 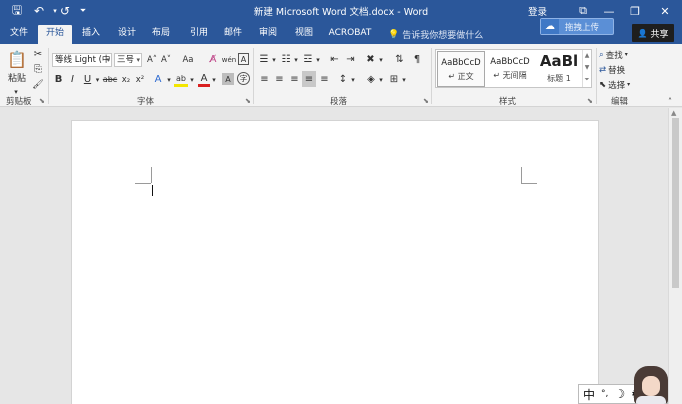 I want to click on font-name-combo: 等线 Light (中 ▾, so click(x=82, y=60).